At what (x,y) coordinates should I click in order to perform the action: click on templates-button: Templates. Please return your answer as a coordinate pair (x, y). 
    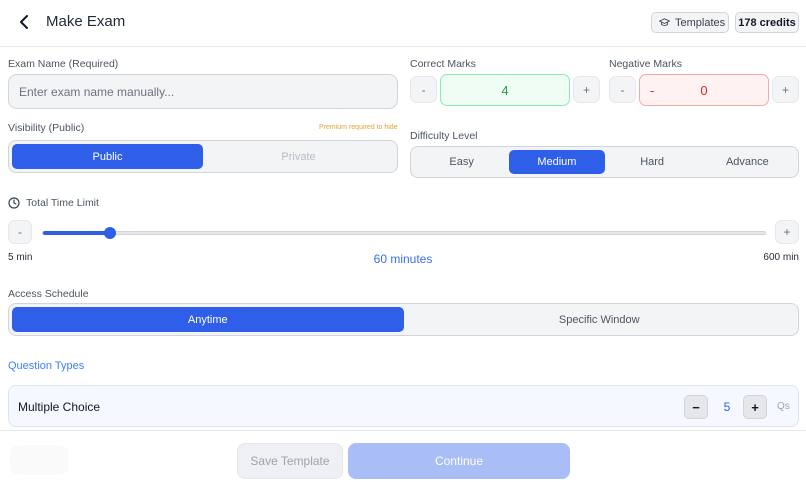
    Looking at the image, I should click on (690, 22).